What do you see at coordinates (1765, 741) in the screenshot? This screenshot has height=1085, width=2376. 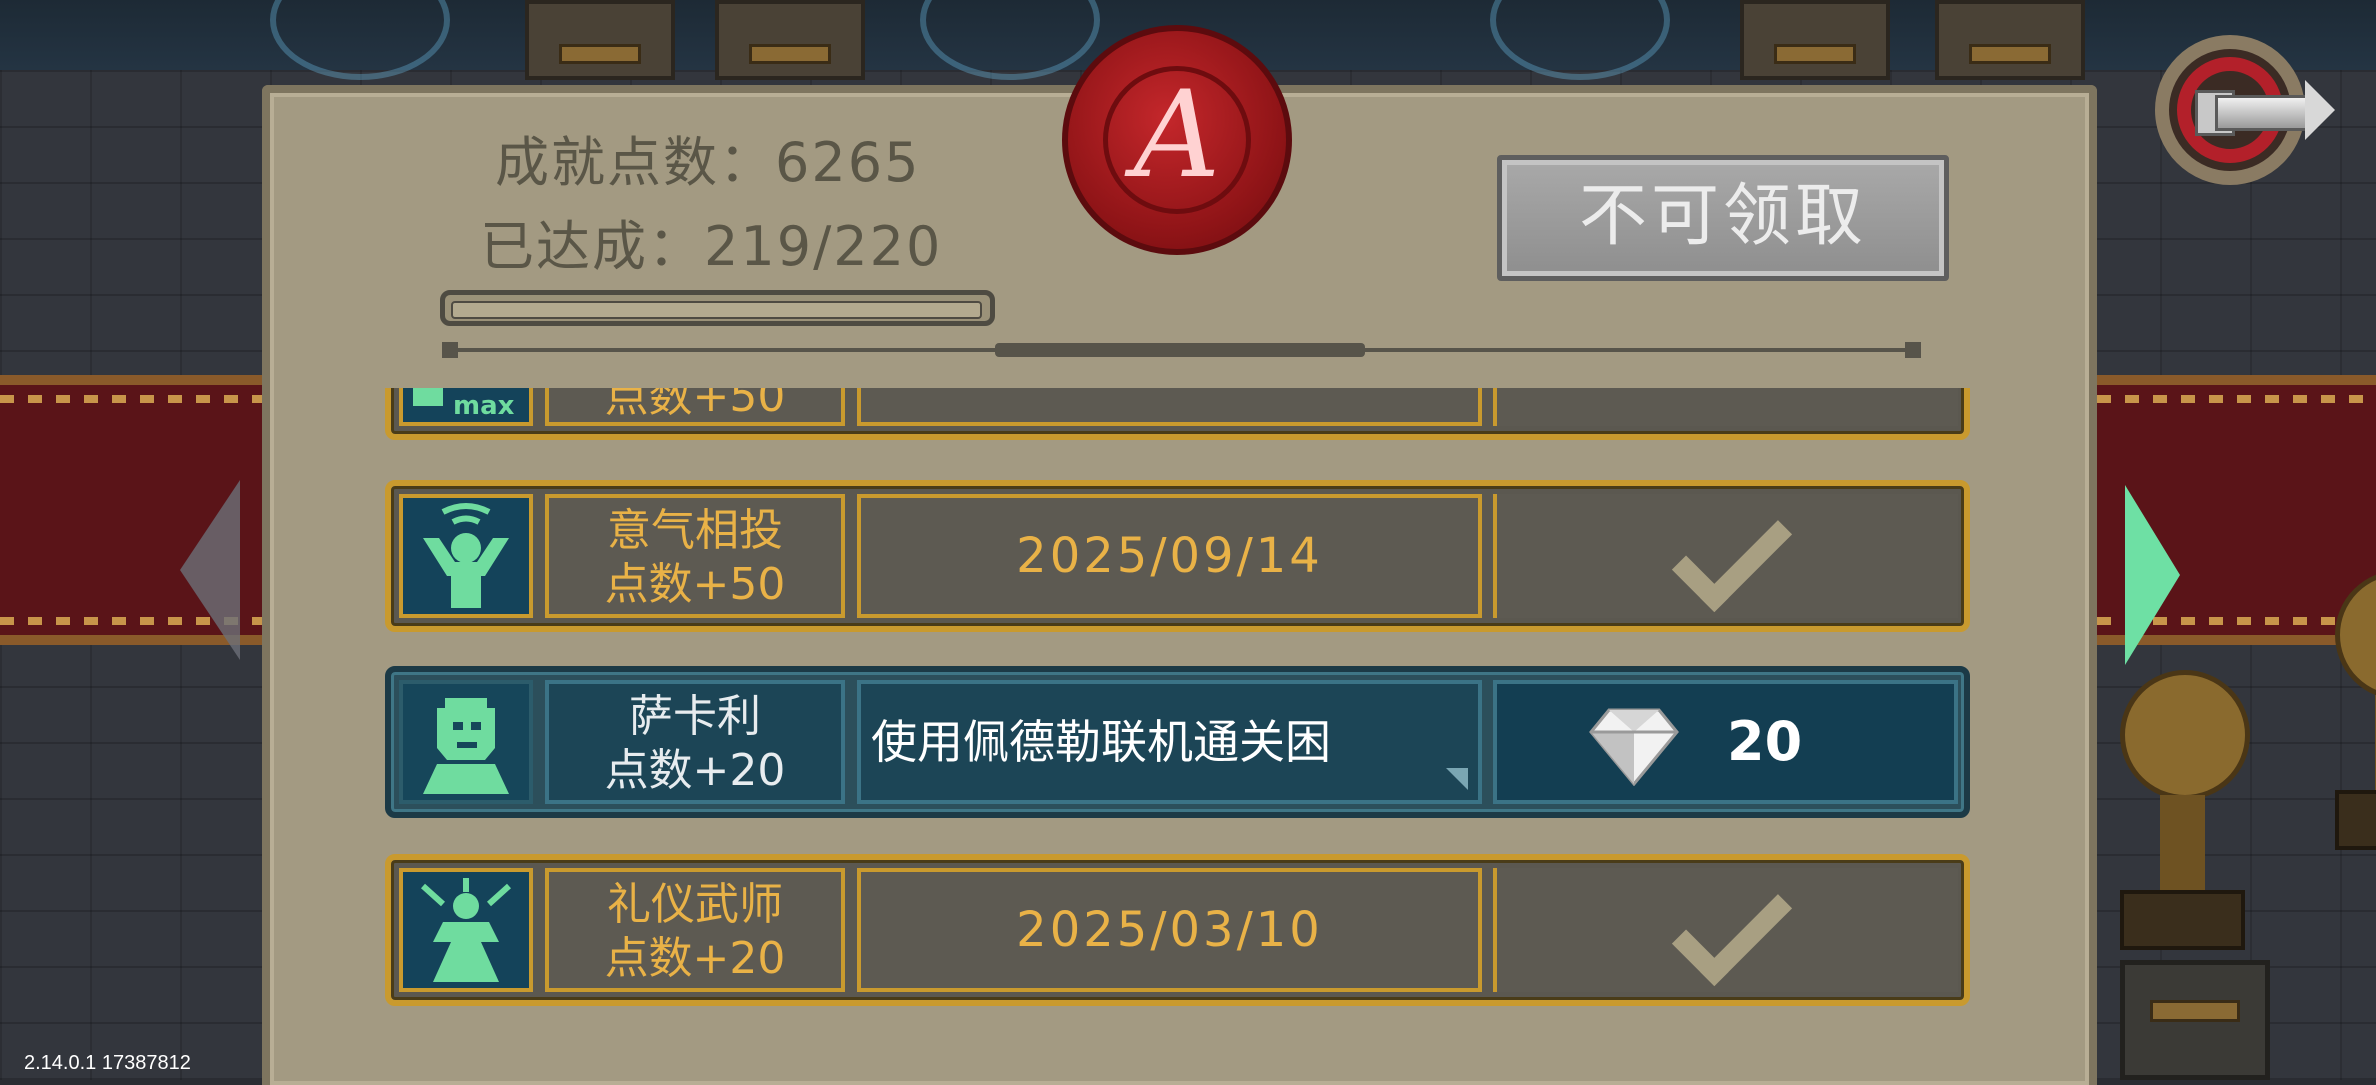 I see `reward-gem-count: 20` at bounding box center [1765, 741].